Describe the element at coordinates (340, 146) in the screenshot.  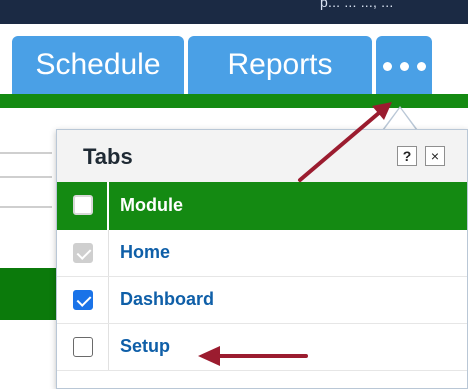
I see `arrow-line` at that location.